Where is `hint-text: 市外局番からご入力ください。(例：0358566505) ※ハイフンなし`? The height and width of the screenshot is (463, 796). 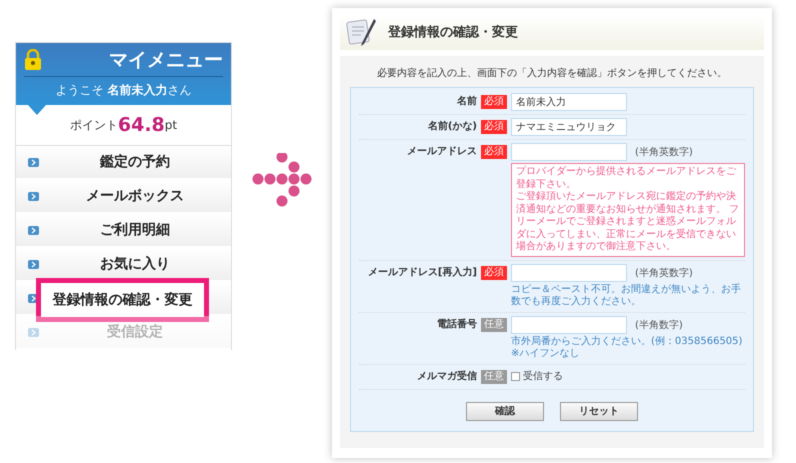 hint-text: 市外局番からご入力ください。(例：0358566505) ※ハイフンなし is located at coordinates (627, 348).